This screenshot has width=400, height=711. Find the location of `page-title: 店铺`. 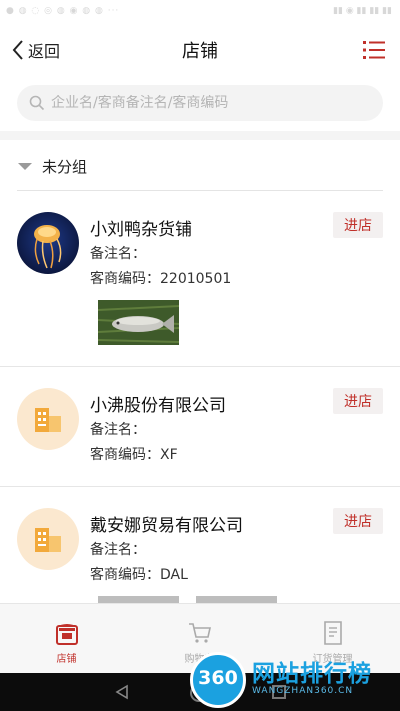

page-title: 店铺 is located at coordinates (200, 51).